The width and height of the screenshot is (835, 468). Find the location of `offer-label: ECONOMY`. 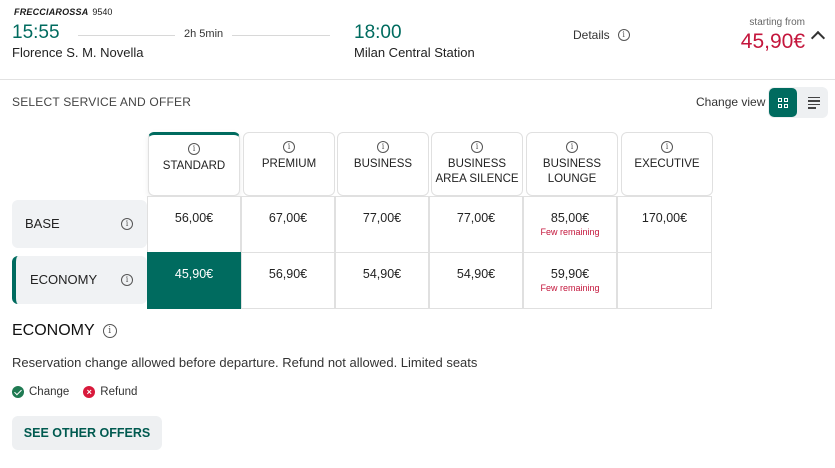

offer-label: ECONOMY is located at coordinates (64, 279).